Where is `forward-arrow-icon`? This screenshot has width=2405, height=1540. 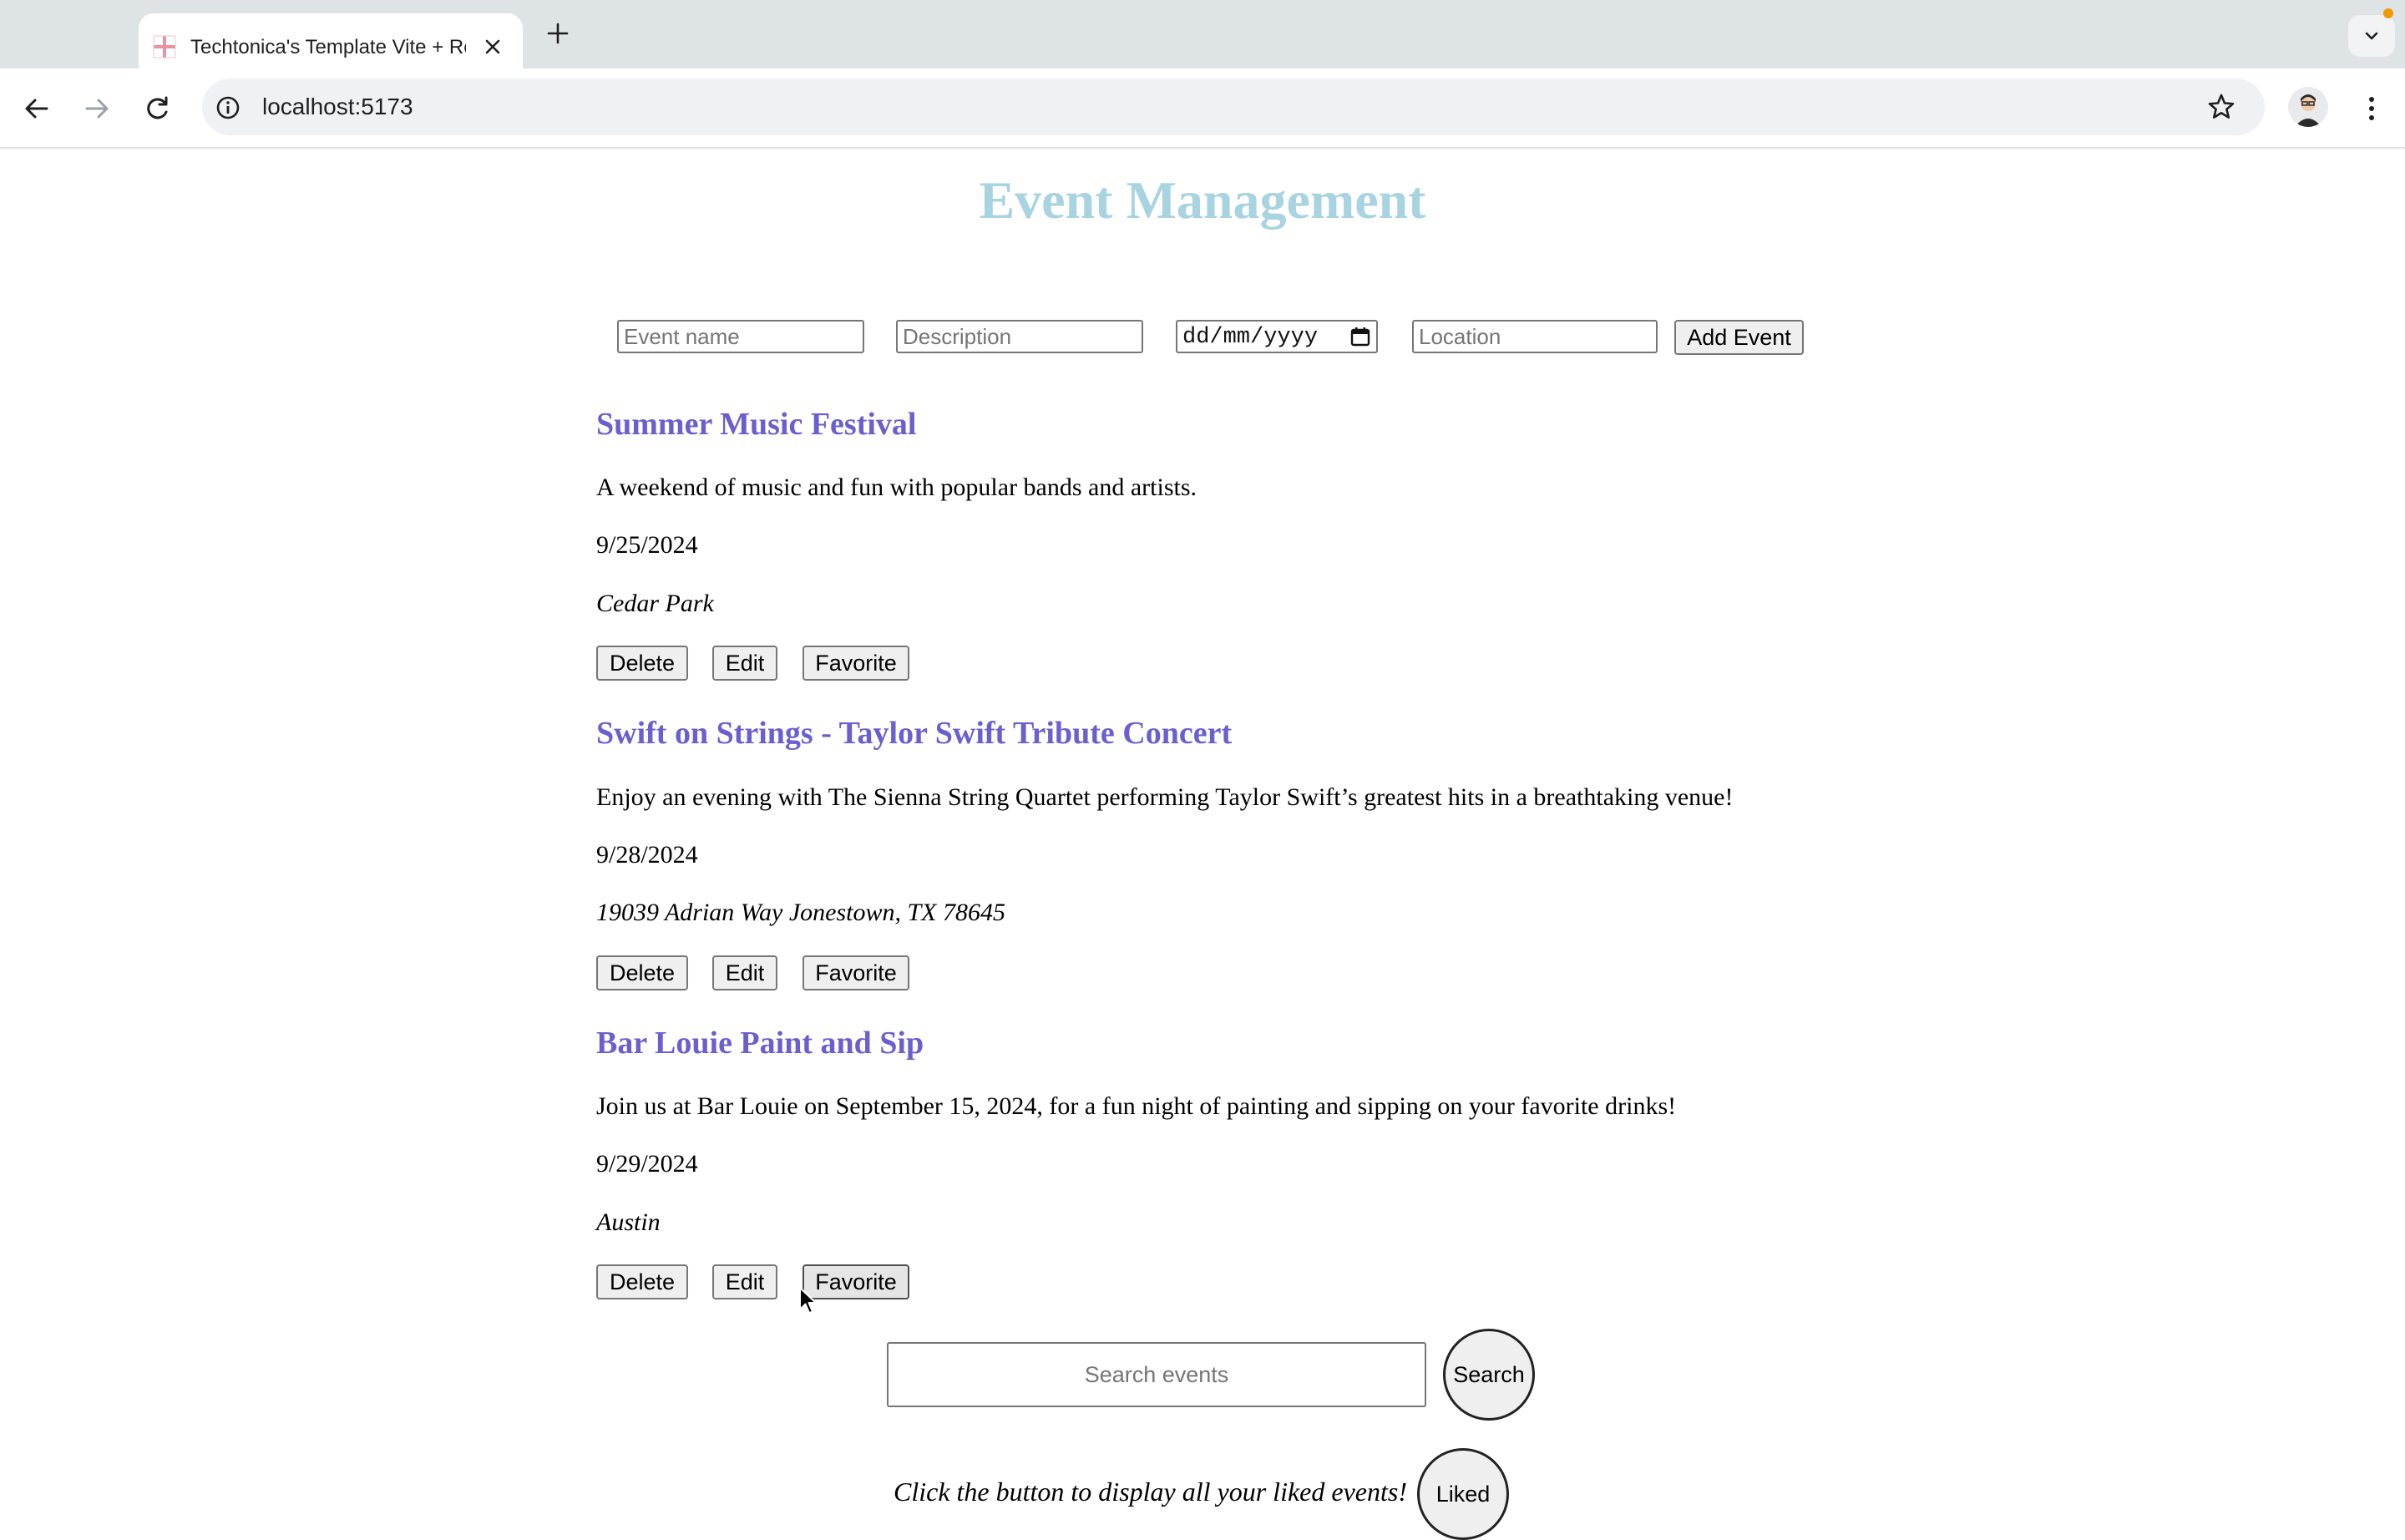 forward-arrow-icon is located at coordinates (97, 109).